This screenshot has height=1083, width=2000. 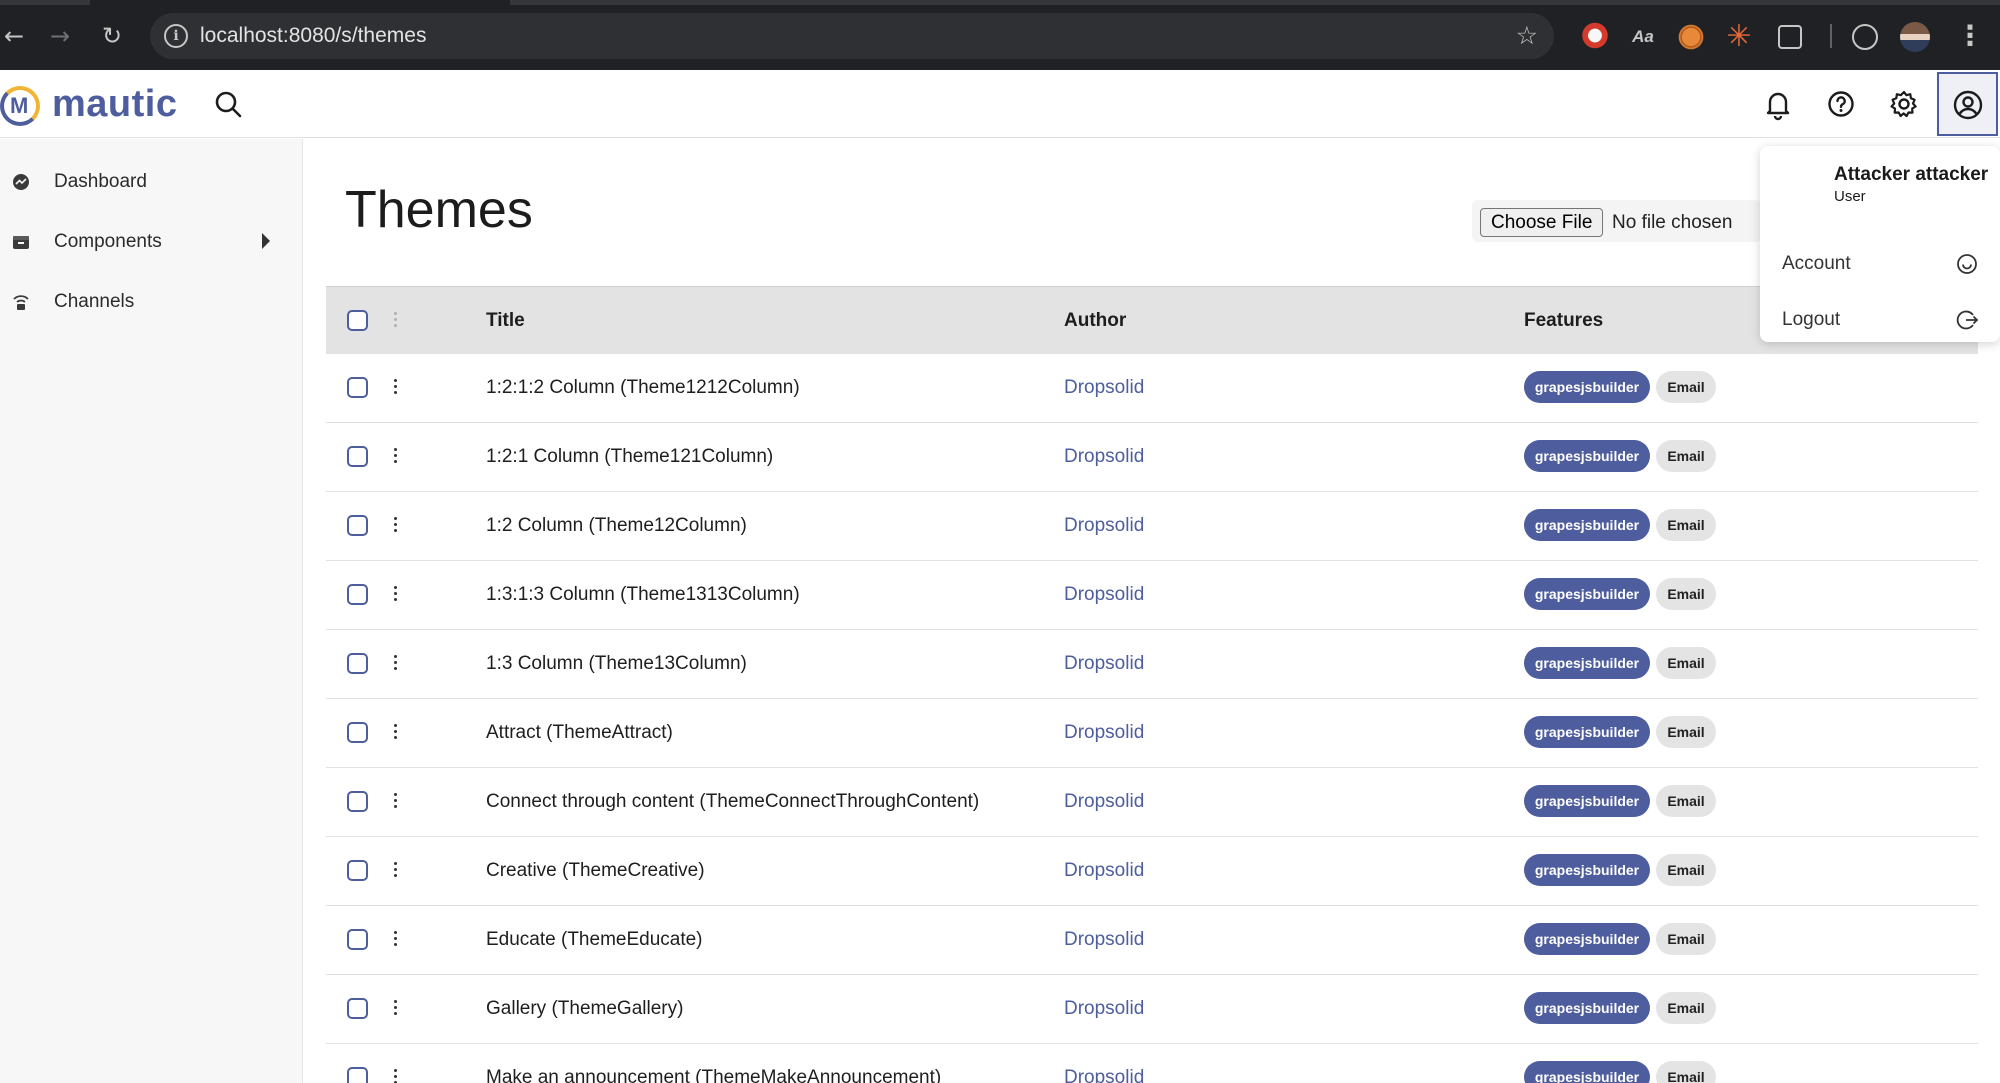 What do you see at coordinates (1790, 37) in the screenshot?
I see `extensions-puzzle-icon` at bounding box center [1790, 37].